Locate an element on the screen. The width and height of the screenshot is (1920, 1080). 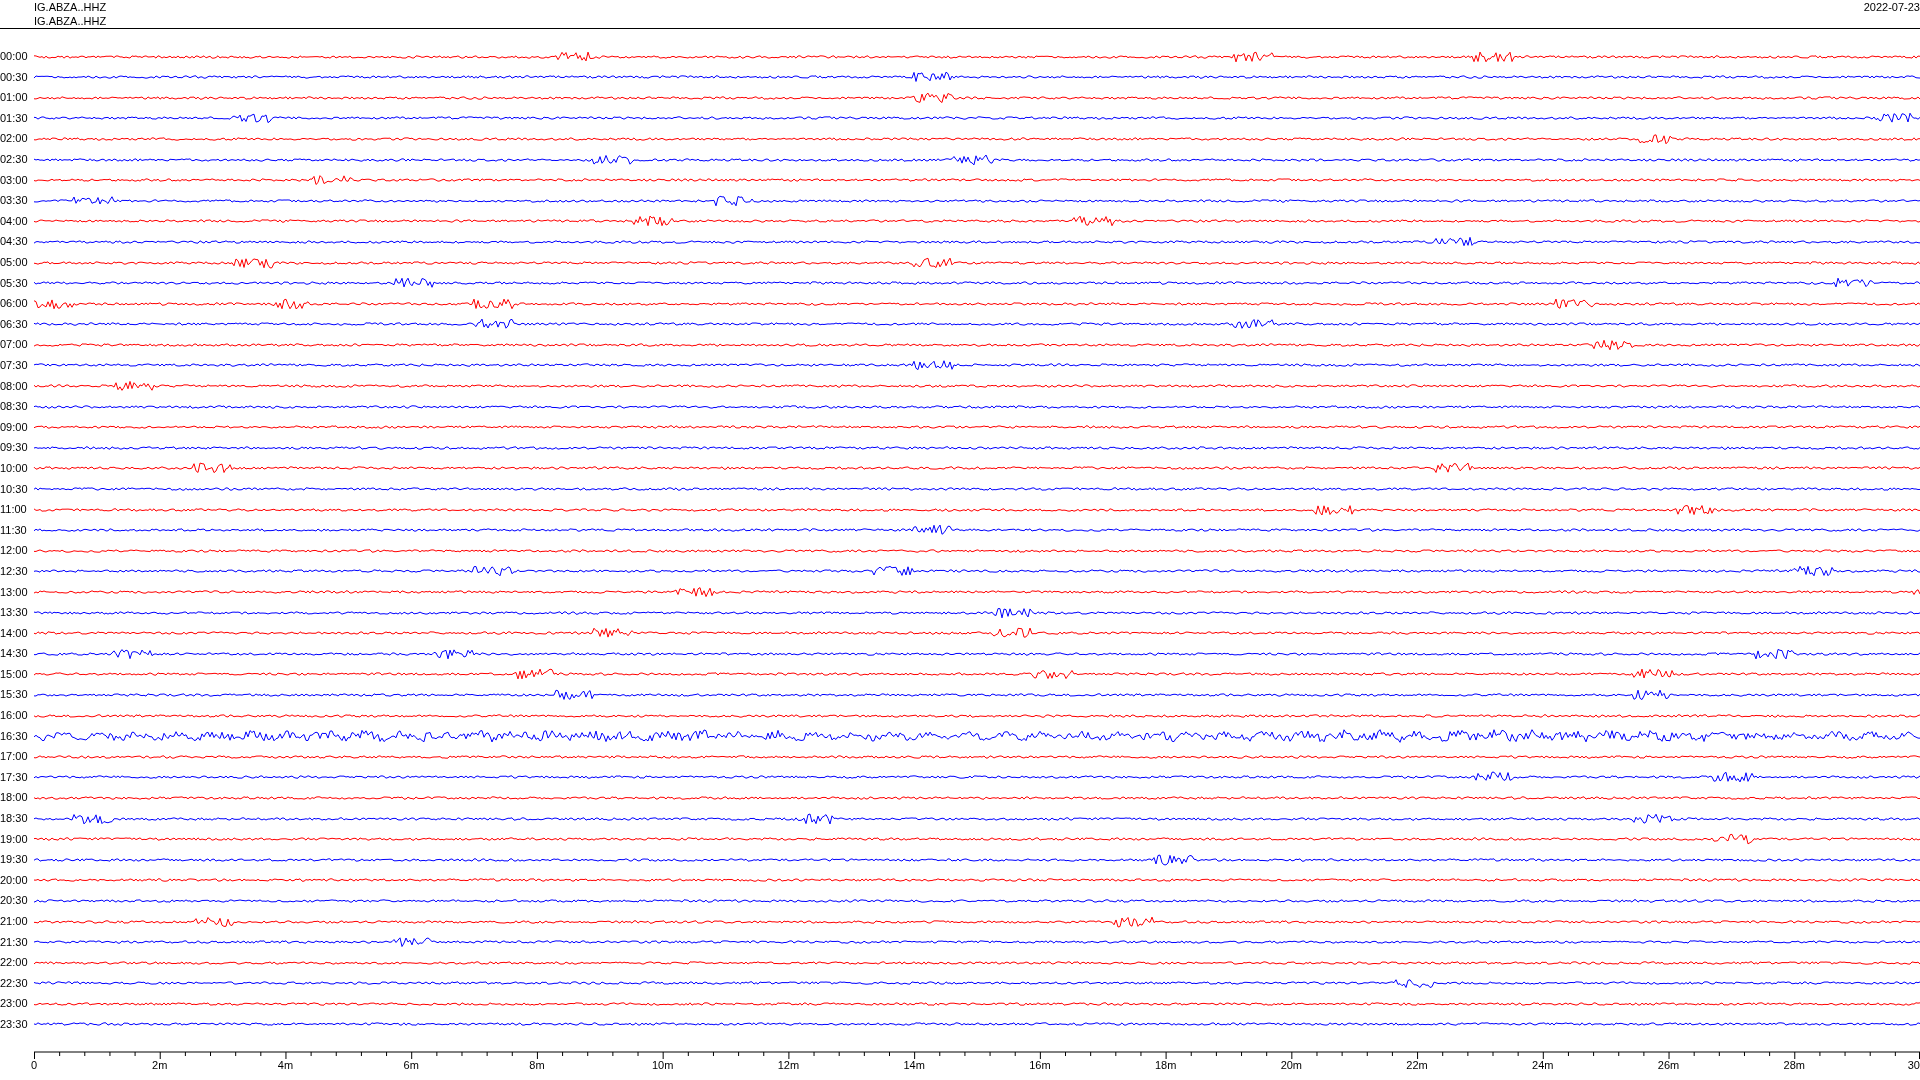
time-label: 11:00 is located at coordinates (14, 510).